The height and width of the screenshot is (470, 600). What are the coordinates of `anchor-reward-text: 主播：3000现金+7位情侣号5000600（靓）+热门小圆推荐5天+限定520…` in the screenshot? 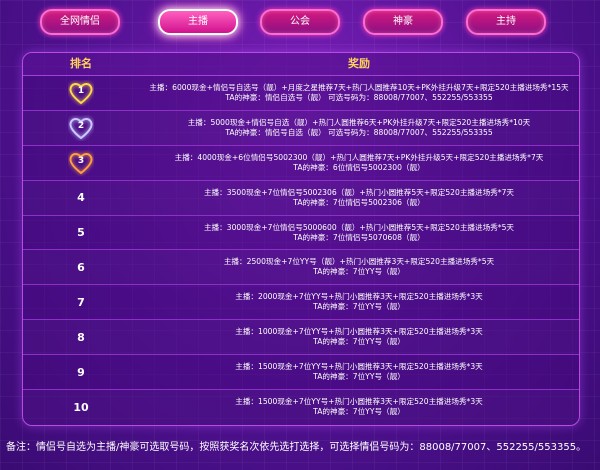 It's located at (359, 227).